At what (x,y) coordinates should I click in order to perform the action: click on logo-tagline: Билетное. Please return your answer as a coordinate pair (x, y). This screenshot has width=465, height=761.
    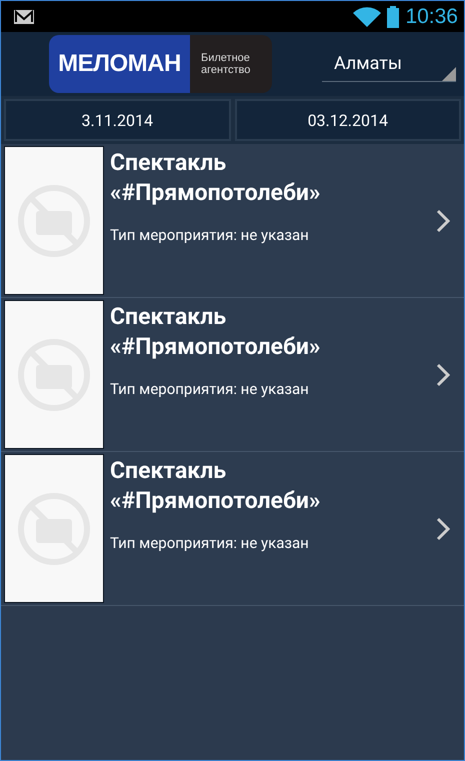
    Looking at the image, I should click on (226, 58).